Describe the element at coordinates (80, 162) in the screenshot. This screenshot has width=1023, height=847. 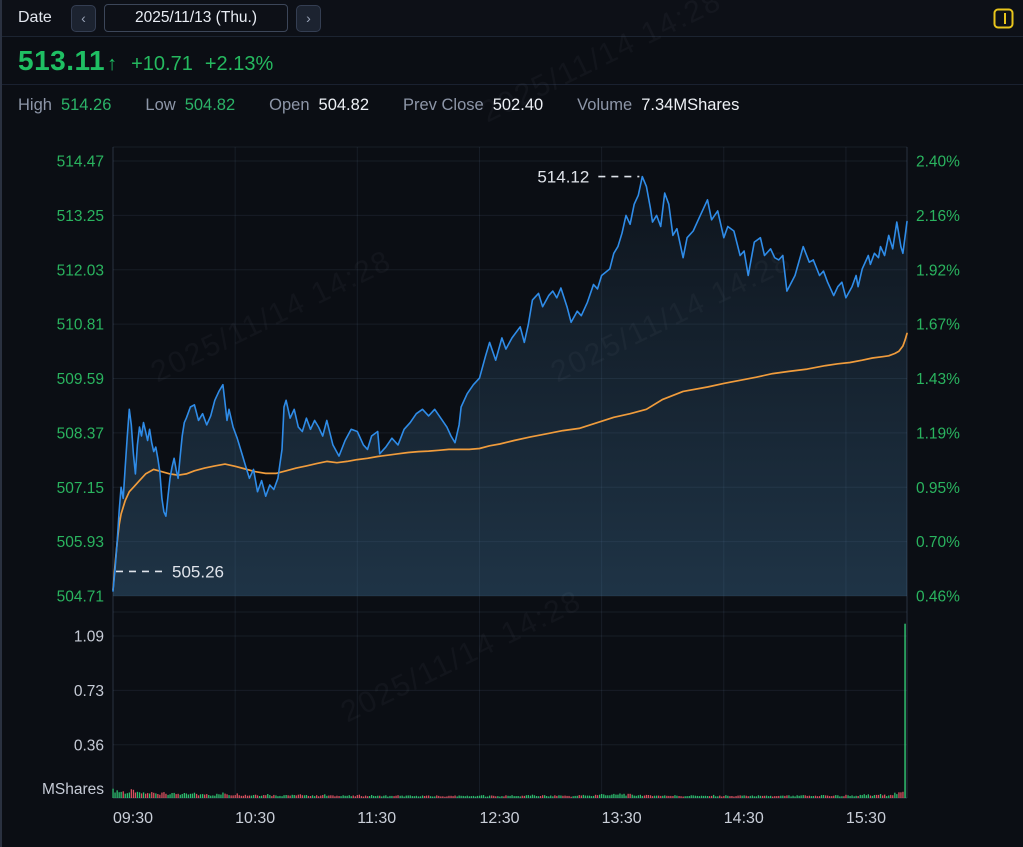
I see `price-axis-label: 514.47` at that location.